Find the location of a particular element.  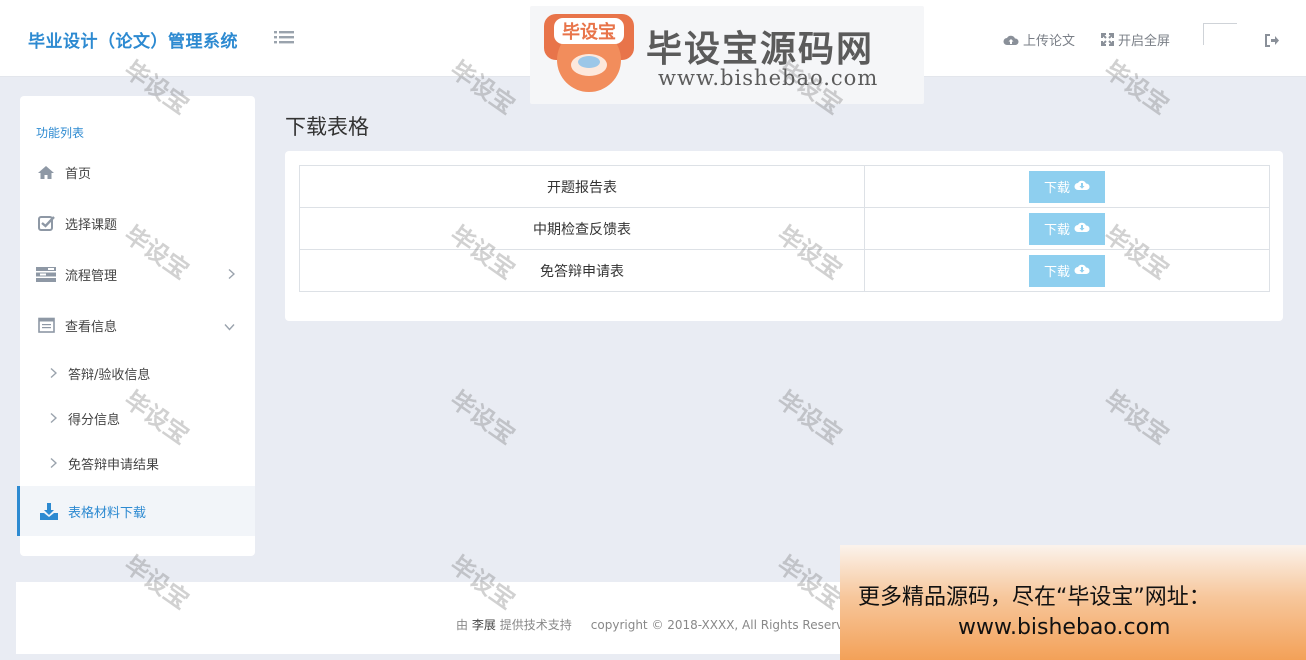

fullscreen-label: 开启全屏 is located at coordinates (1144, 41).